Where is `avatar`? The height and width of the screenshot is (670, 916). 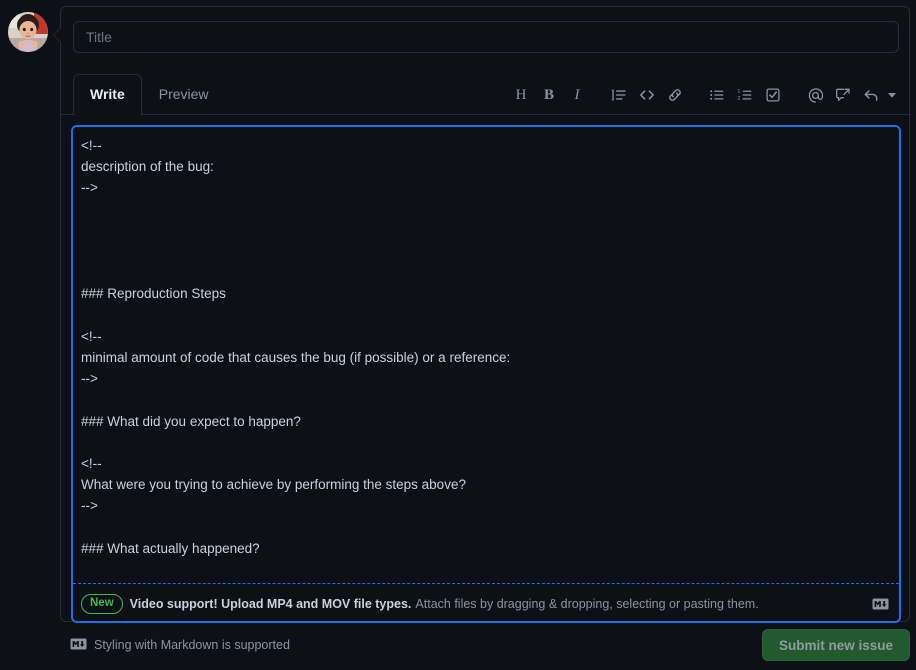
avatar is located at coordinates (28, 32).